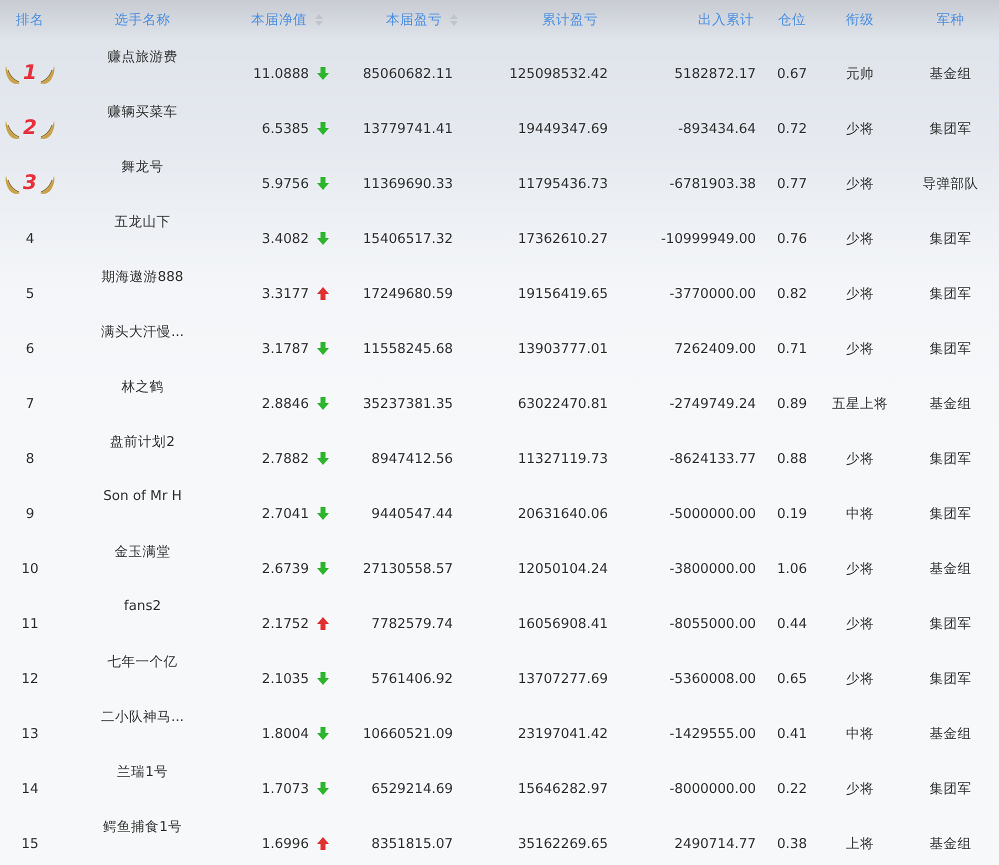  I want to click on position-ratio: 1.06, so click(792, 568).